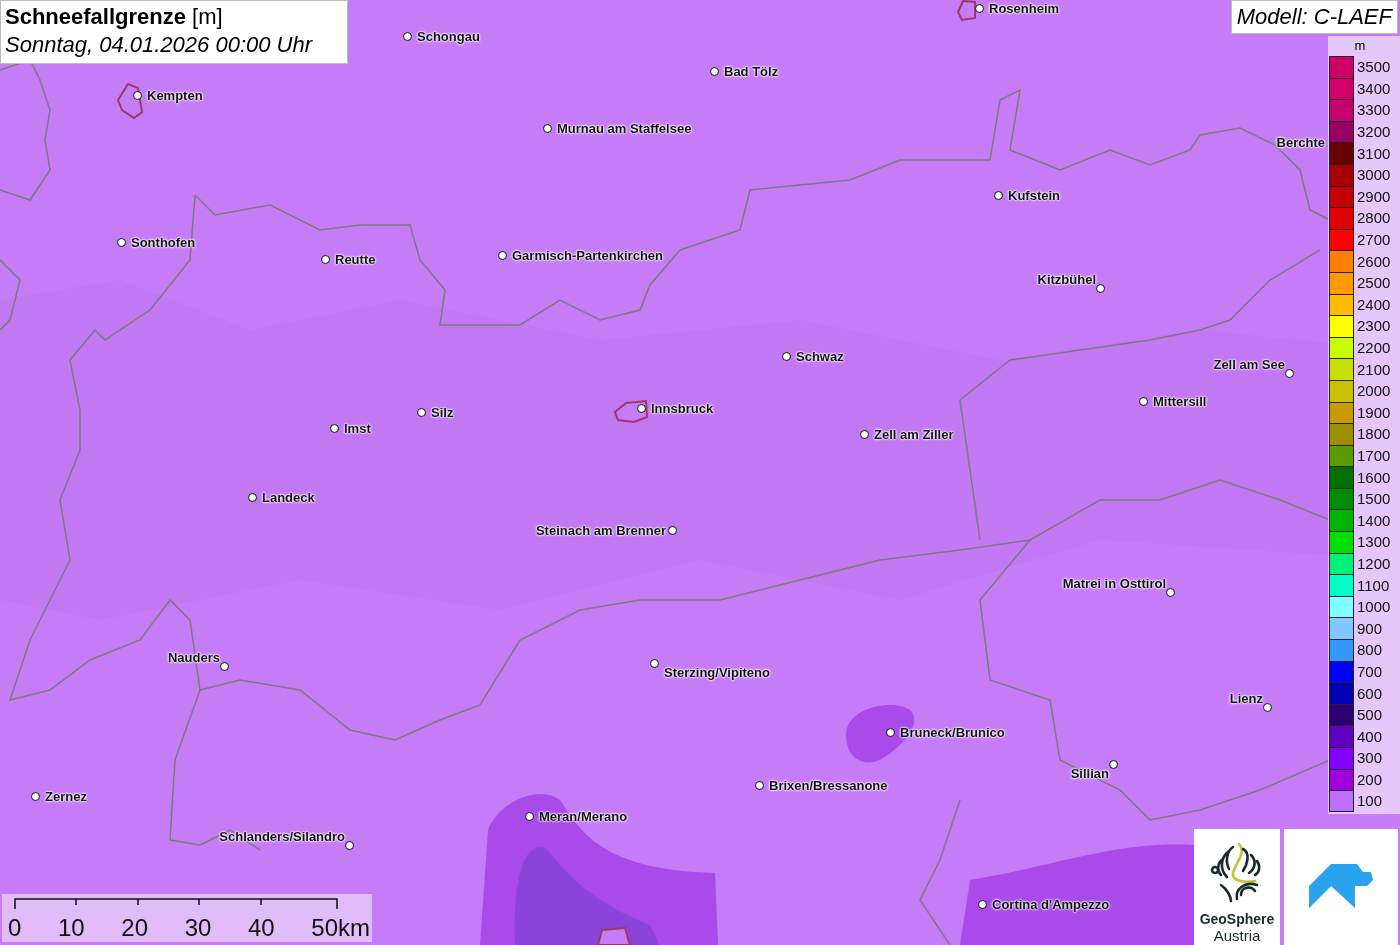  Describe the element at coordinates (1370, 758) in the screenshot. I see `legend-label: 300` at that location.